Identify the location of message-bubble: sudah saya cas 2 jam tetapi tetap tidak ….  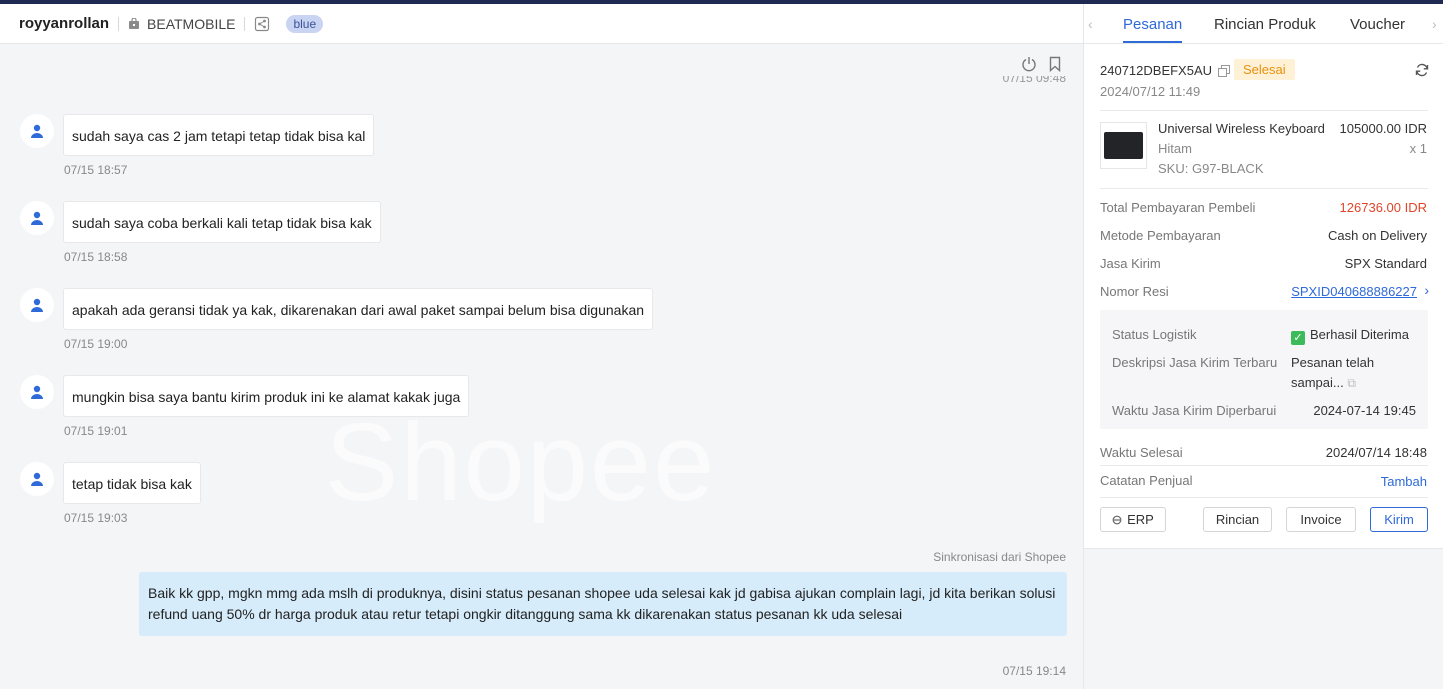
(219, 135).